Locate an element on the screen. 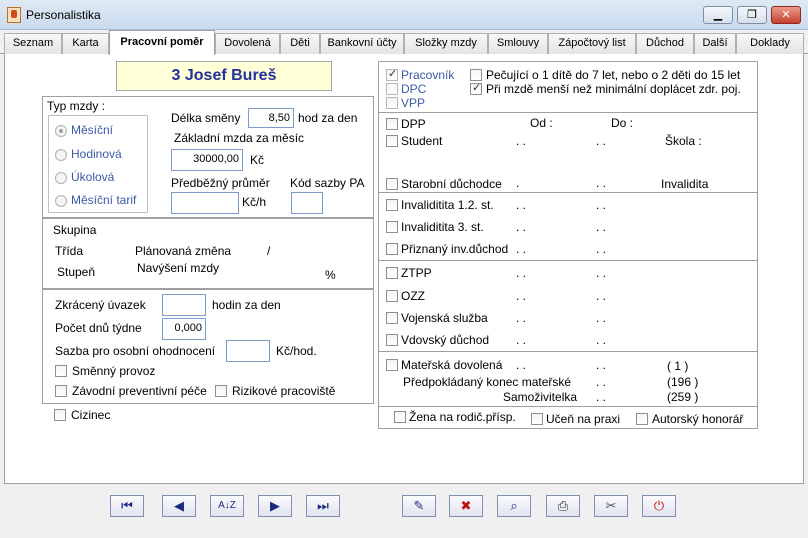 This screenshot has width=808, height=538. navyseni-percent: % is located at coordinates (330, 275).